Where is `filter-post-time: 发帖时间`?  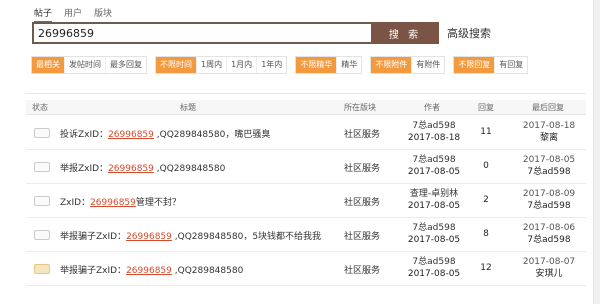 filter-post-time: 发帖时间 is located at coordinates (84, 65).